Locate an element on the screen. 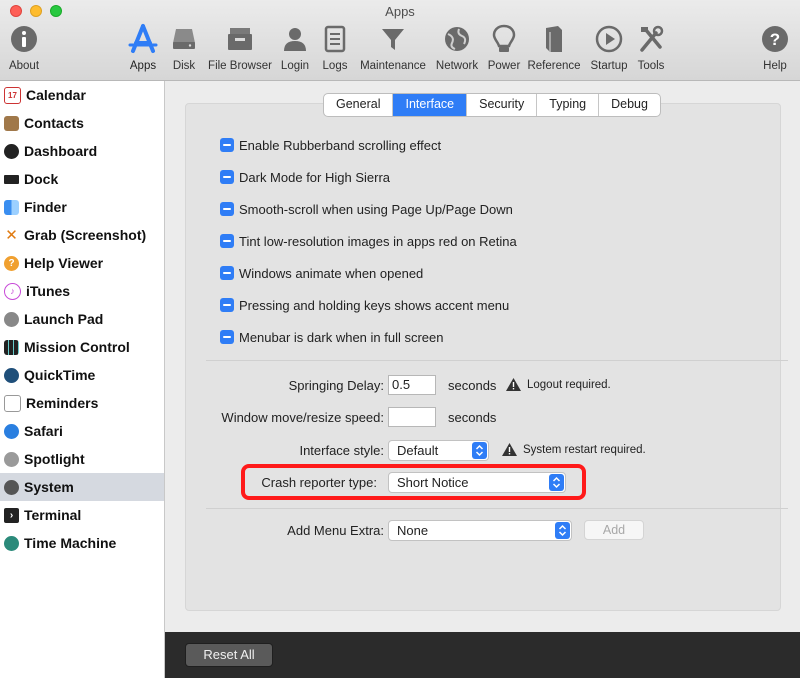 The height and width of the screenshot is (678, 800). sidebar-item-help-viewer: ? Help Viewer is located at coordinates (82, 263).